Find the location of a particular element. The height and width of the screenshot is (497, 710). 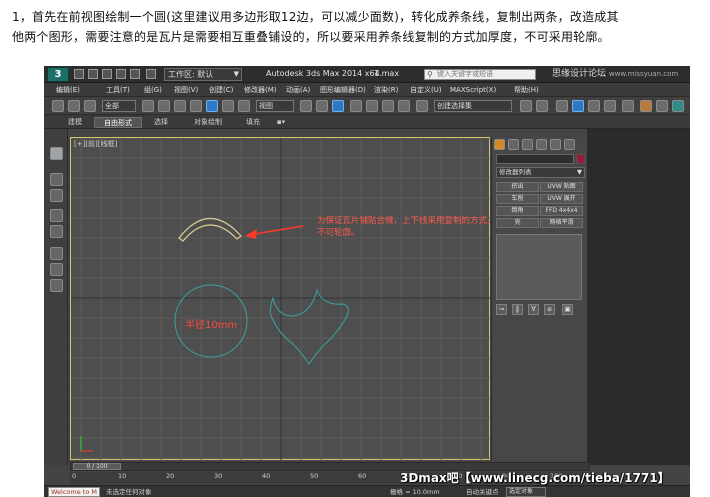

select-object-icon is located at coordinates (148, 106).